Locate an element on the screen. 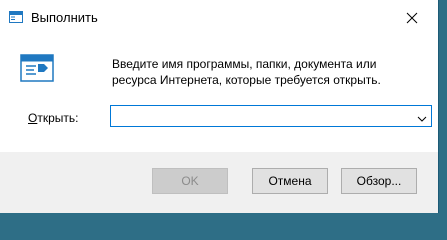  open-combobox is located at coordinates (271, 116).